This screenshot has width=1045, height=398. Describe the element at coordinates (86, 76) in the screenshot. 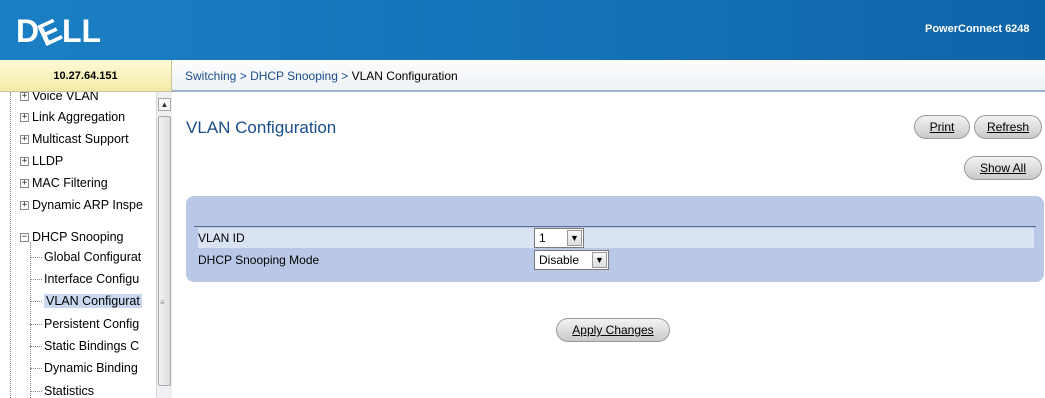

I see `device-ip-address: 10.27.64.151` at that location.